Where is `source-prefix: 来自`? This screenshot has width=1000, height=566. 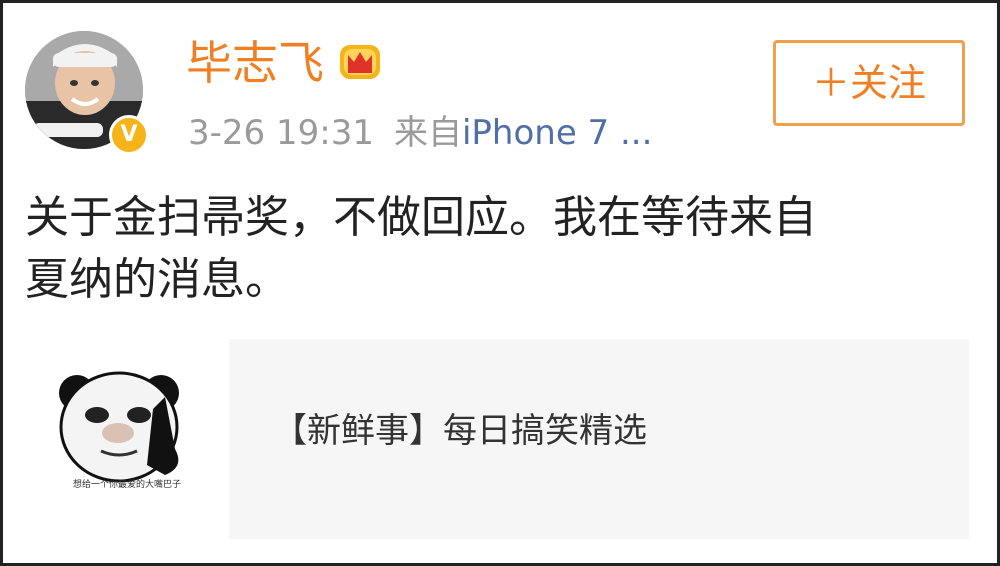 source-prefix: 来自 is located at coordinates (427, 133).